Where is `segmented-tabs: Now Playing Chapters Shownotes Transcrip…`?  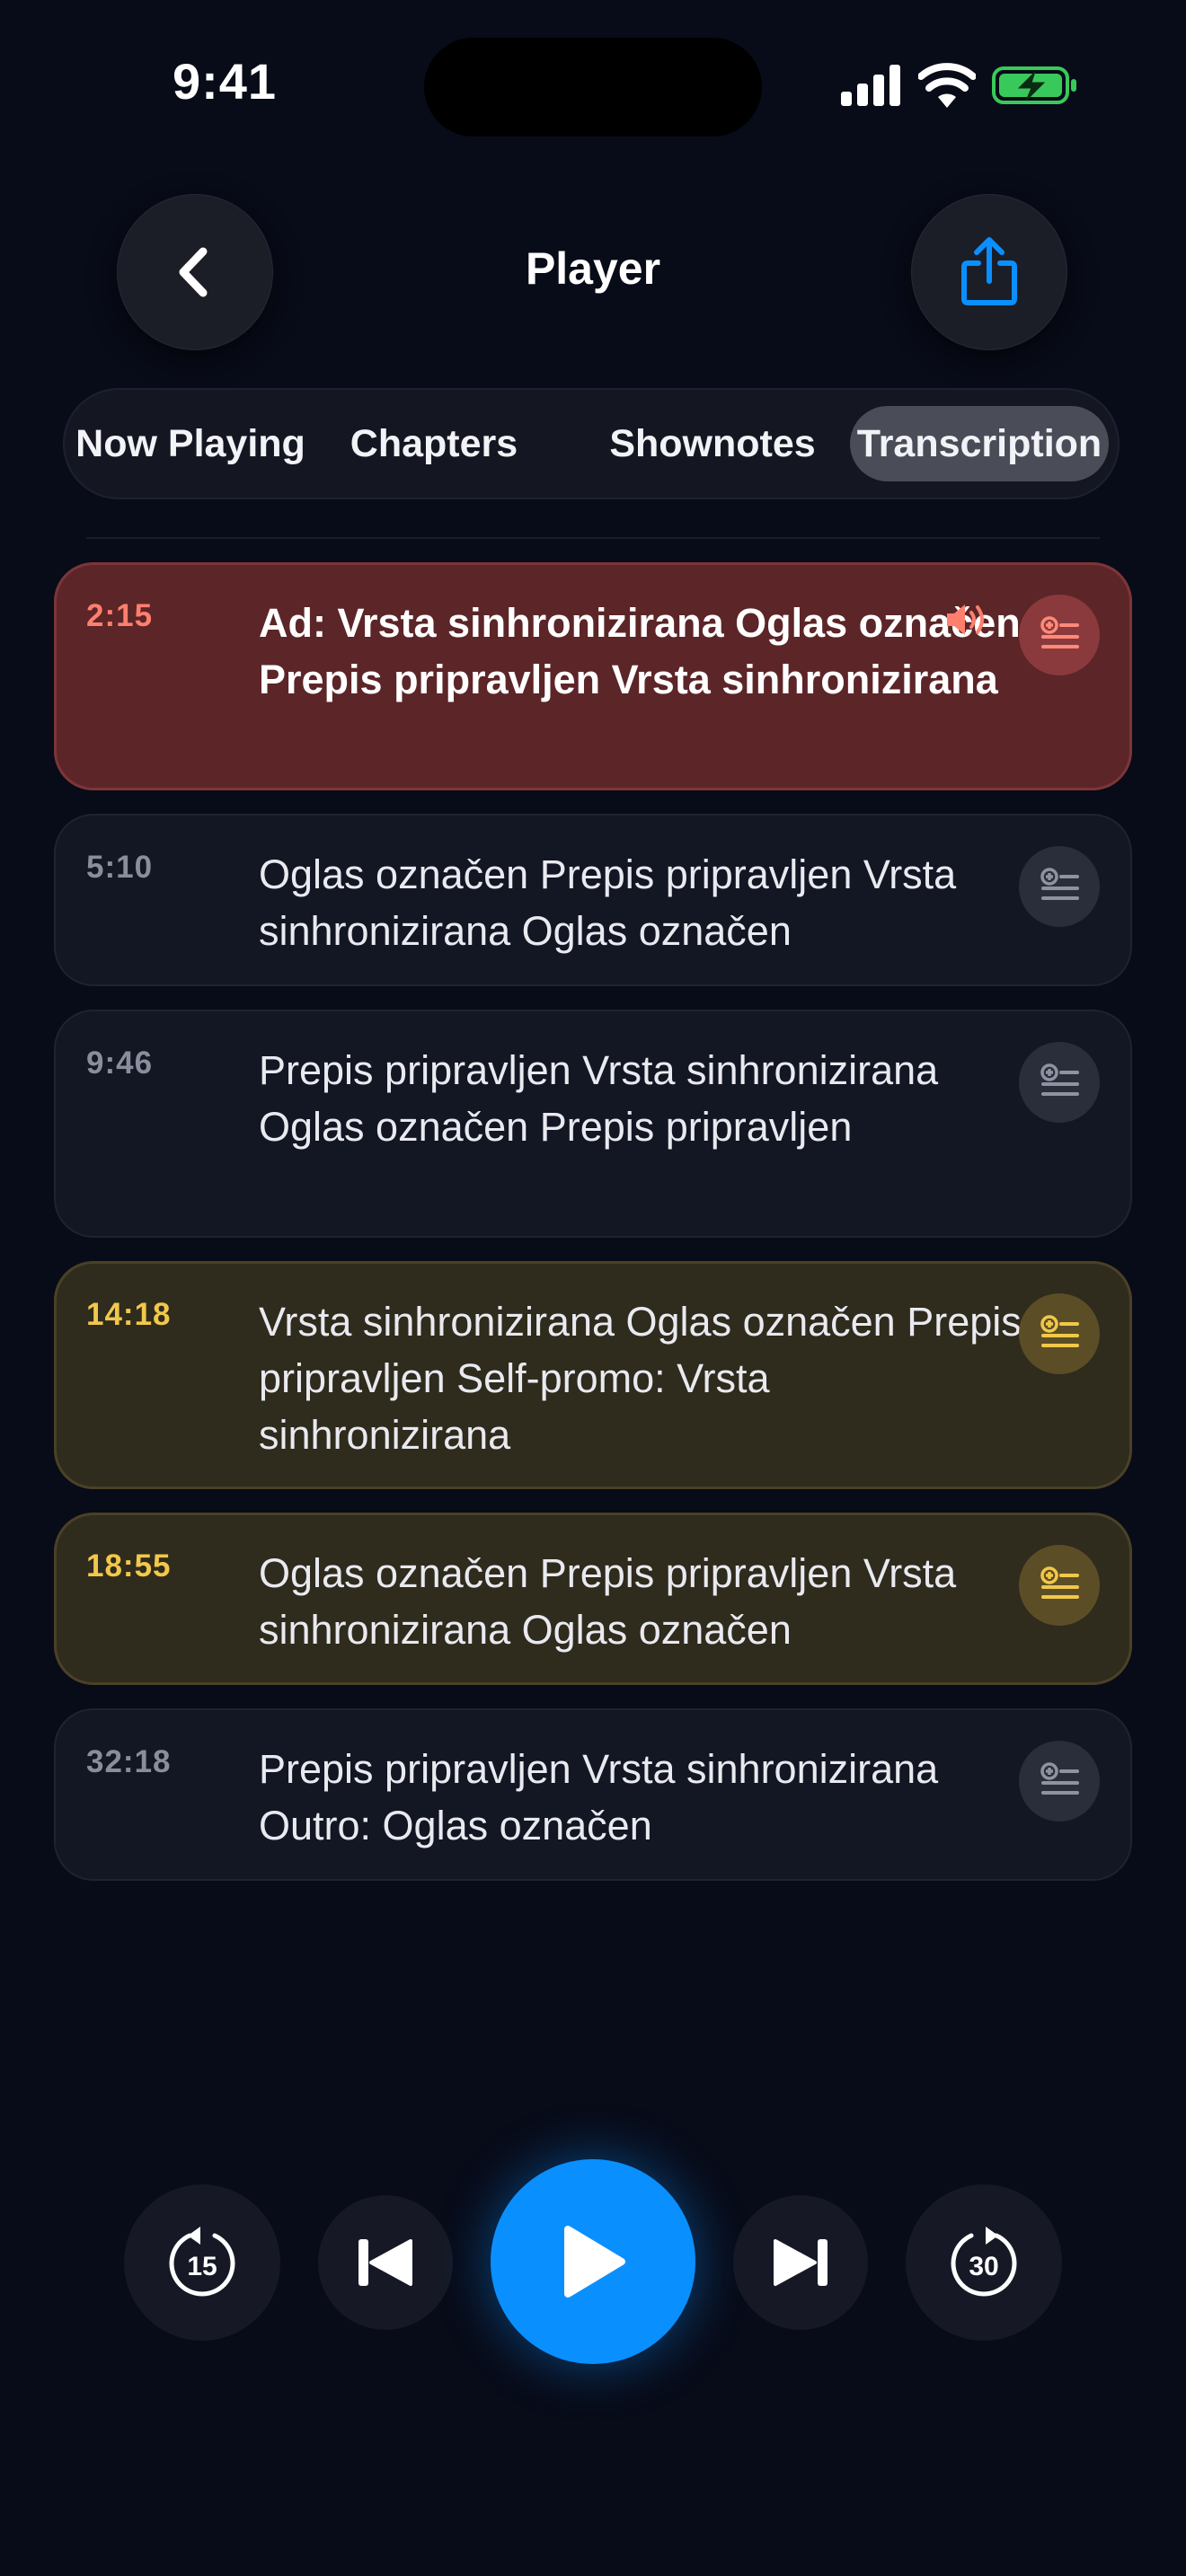 segmented-tabs: Now Playing Chapters Shownotes Transcrip… is located at coordinates (591, 443).